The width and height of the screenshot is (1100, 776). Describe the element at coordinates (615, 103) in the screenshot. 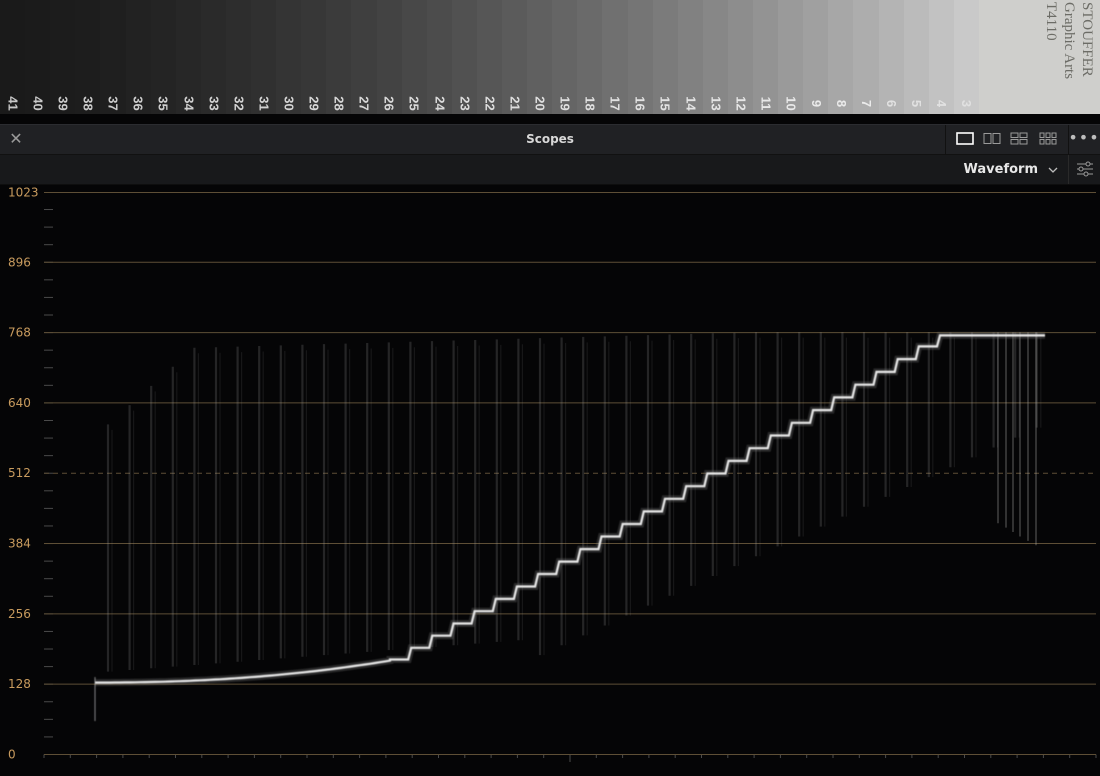

I see `patch-number: 17` at that location.